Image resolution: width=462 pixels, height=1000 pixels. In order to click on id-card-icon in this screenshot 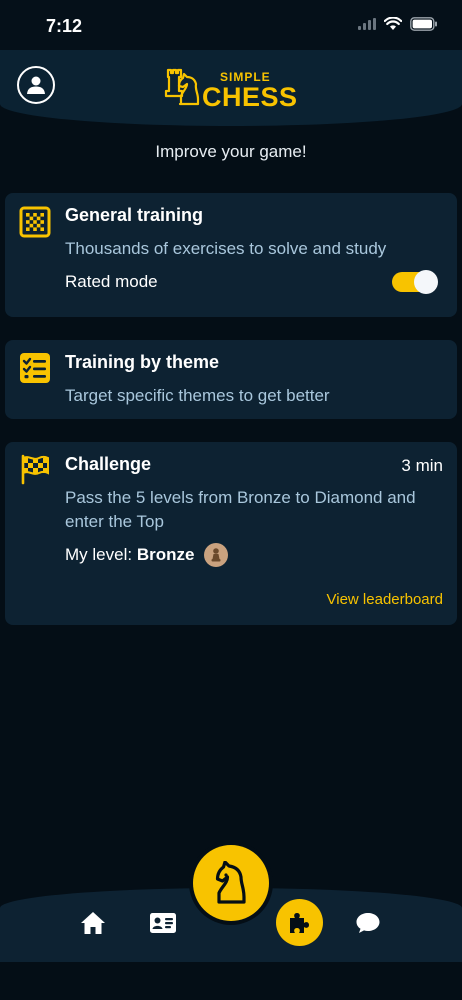, I will do `click(163, 923)`.